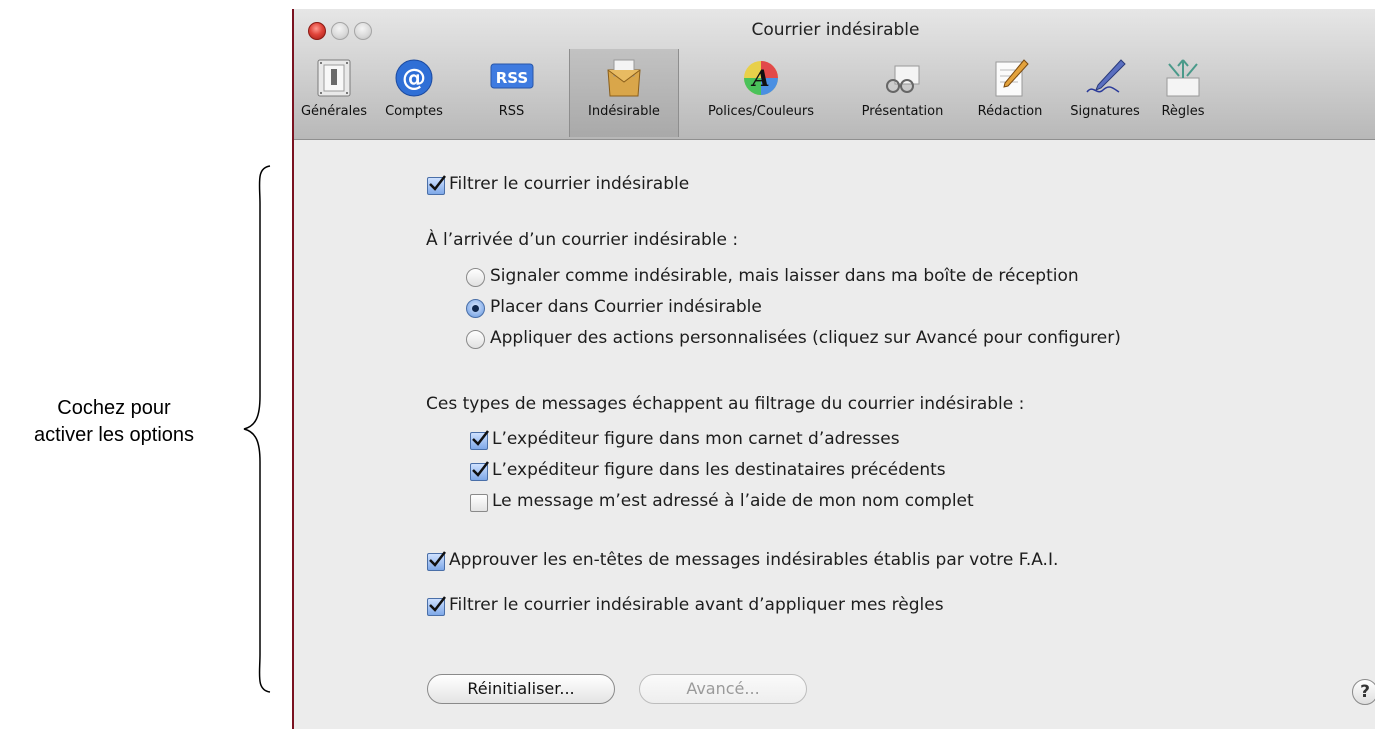 The image size is (1375, 729). Describe the element at coordinates (333, 111) in the screenshot. I see `toolbar-label: Générales` at that location.